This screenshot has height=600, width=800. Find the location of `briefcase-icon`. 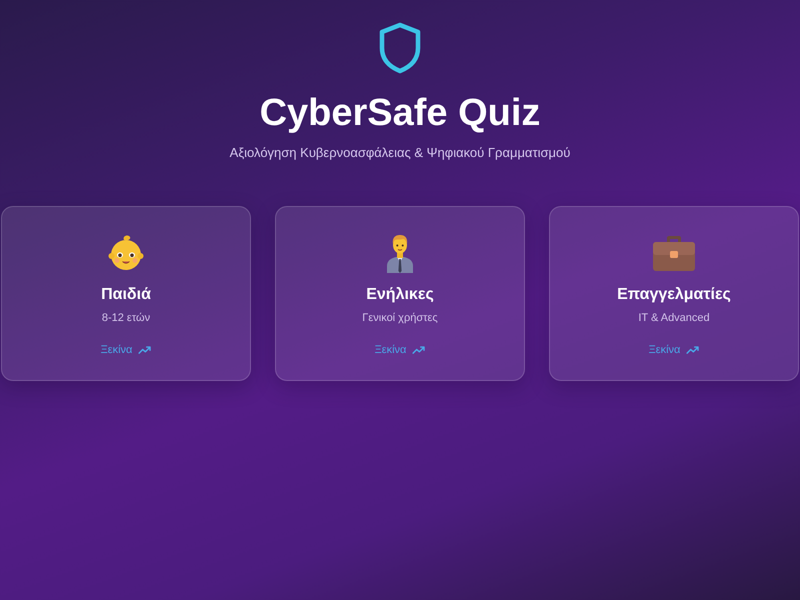

briefcase-icon is located at coordinates (674, 253).